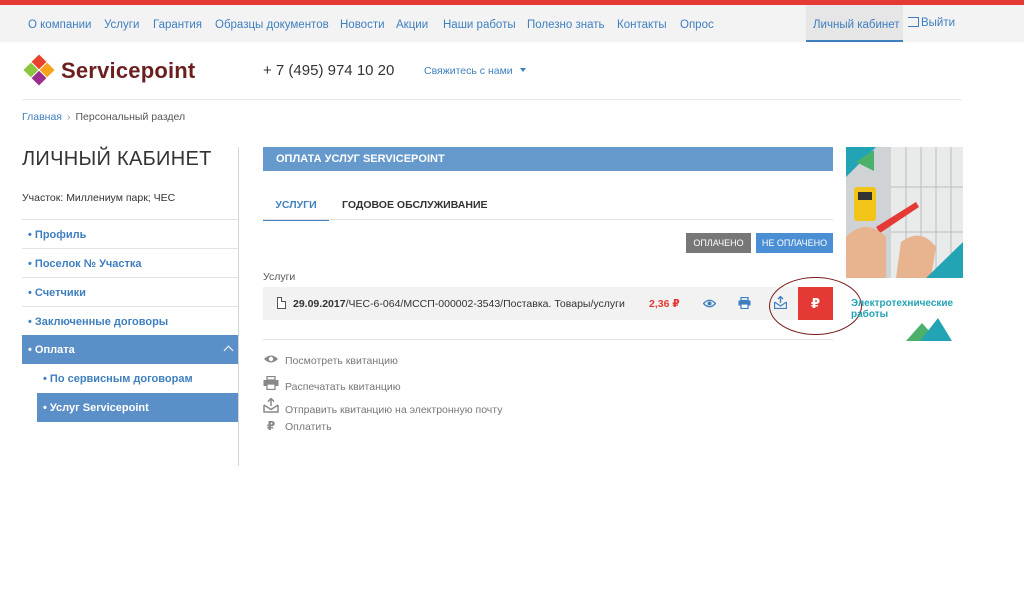 This screenshot has width=1024, height=594. What do you see at coordinates (394, 410) in the screenshot?
I see `legend-email-label: Отправить квитанцию на электронную почту` at bounding box center [394, 410].